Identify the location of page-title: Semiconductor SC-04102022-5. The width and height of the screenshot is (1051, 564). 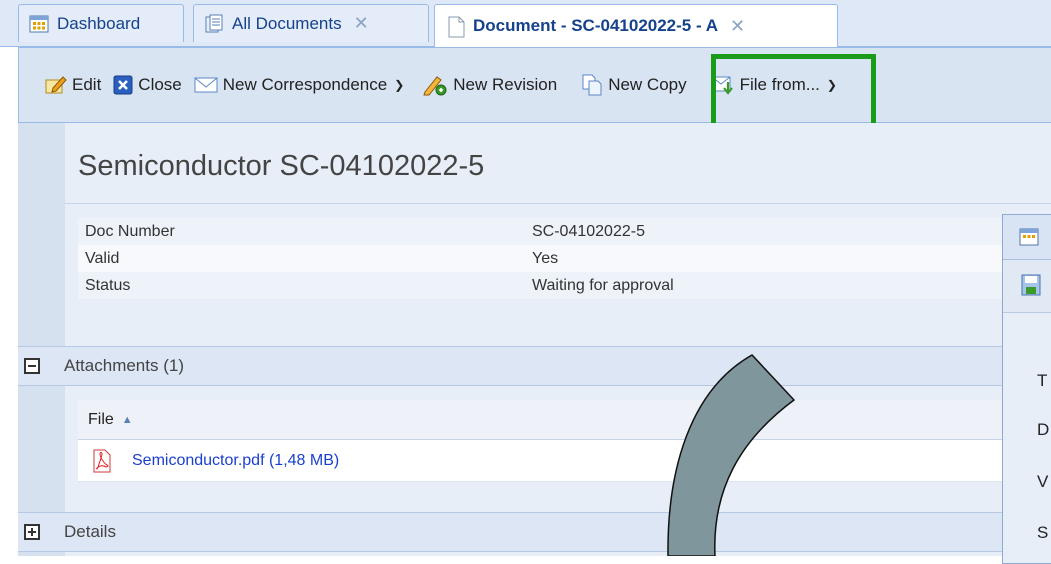
(281, 166).